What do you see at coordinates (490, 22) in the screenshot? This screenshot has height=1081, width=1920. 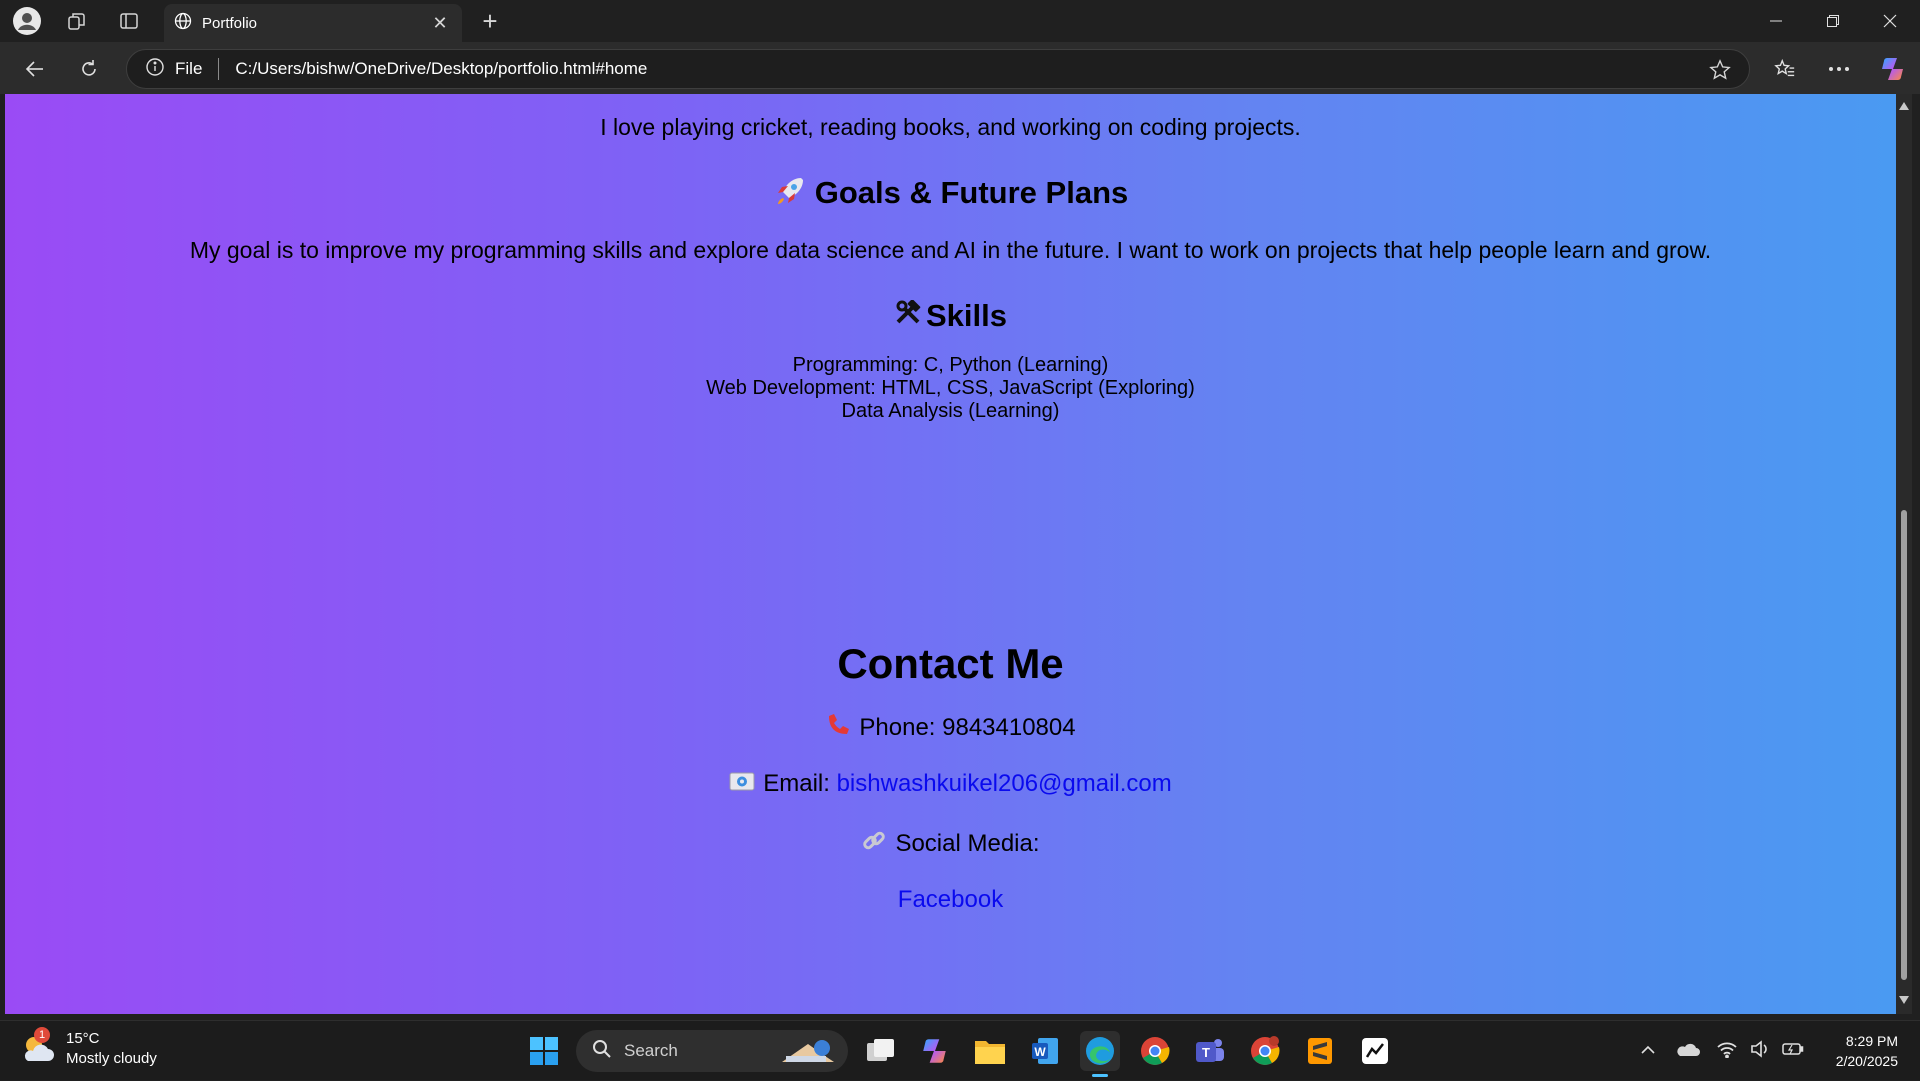 I see `new-tab-button: +` at bounding box center [490, 22].